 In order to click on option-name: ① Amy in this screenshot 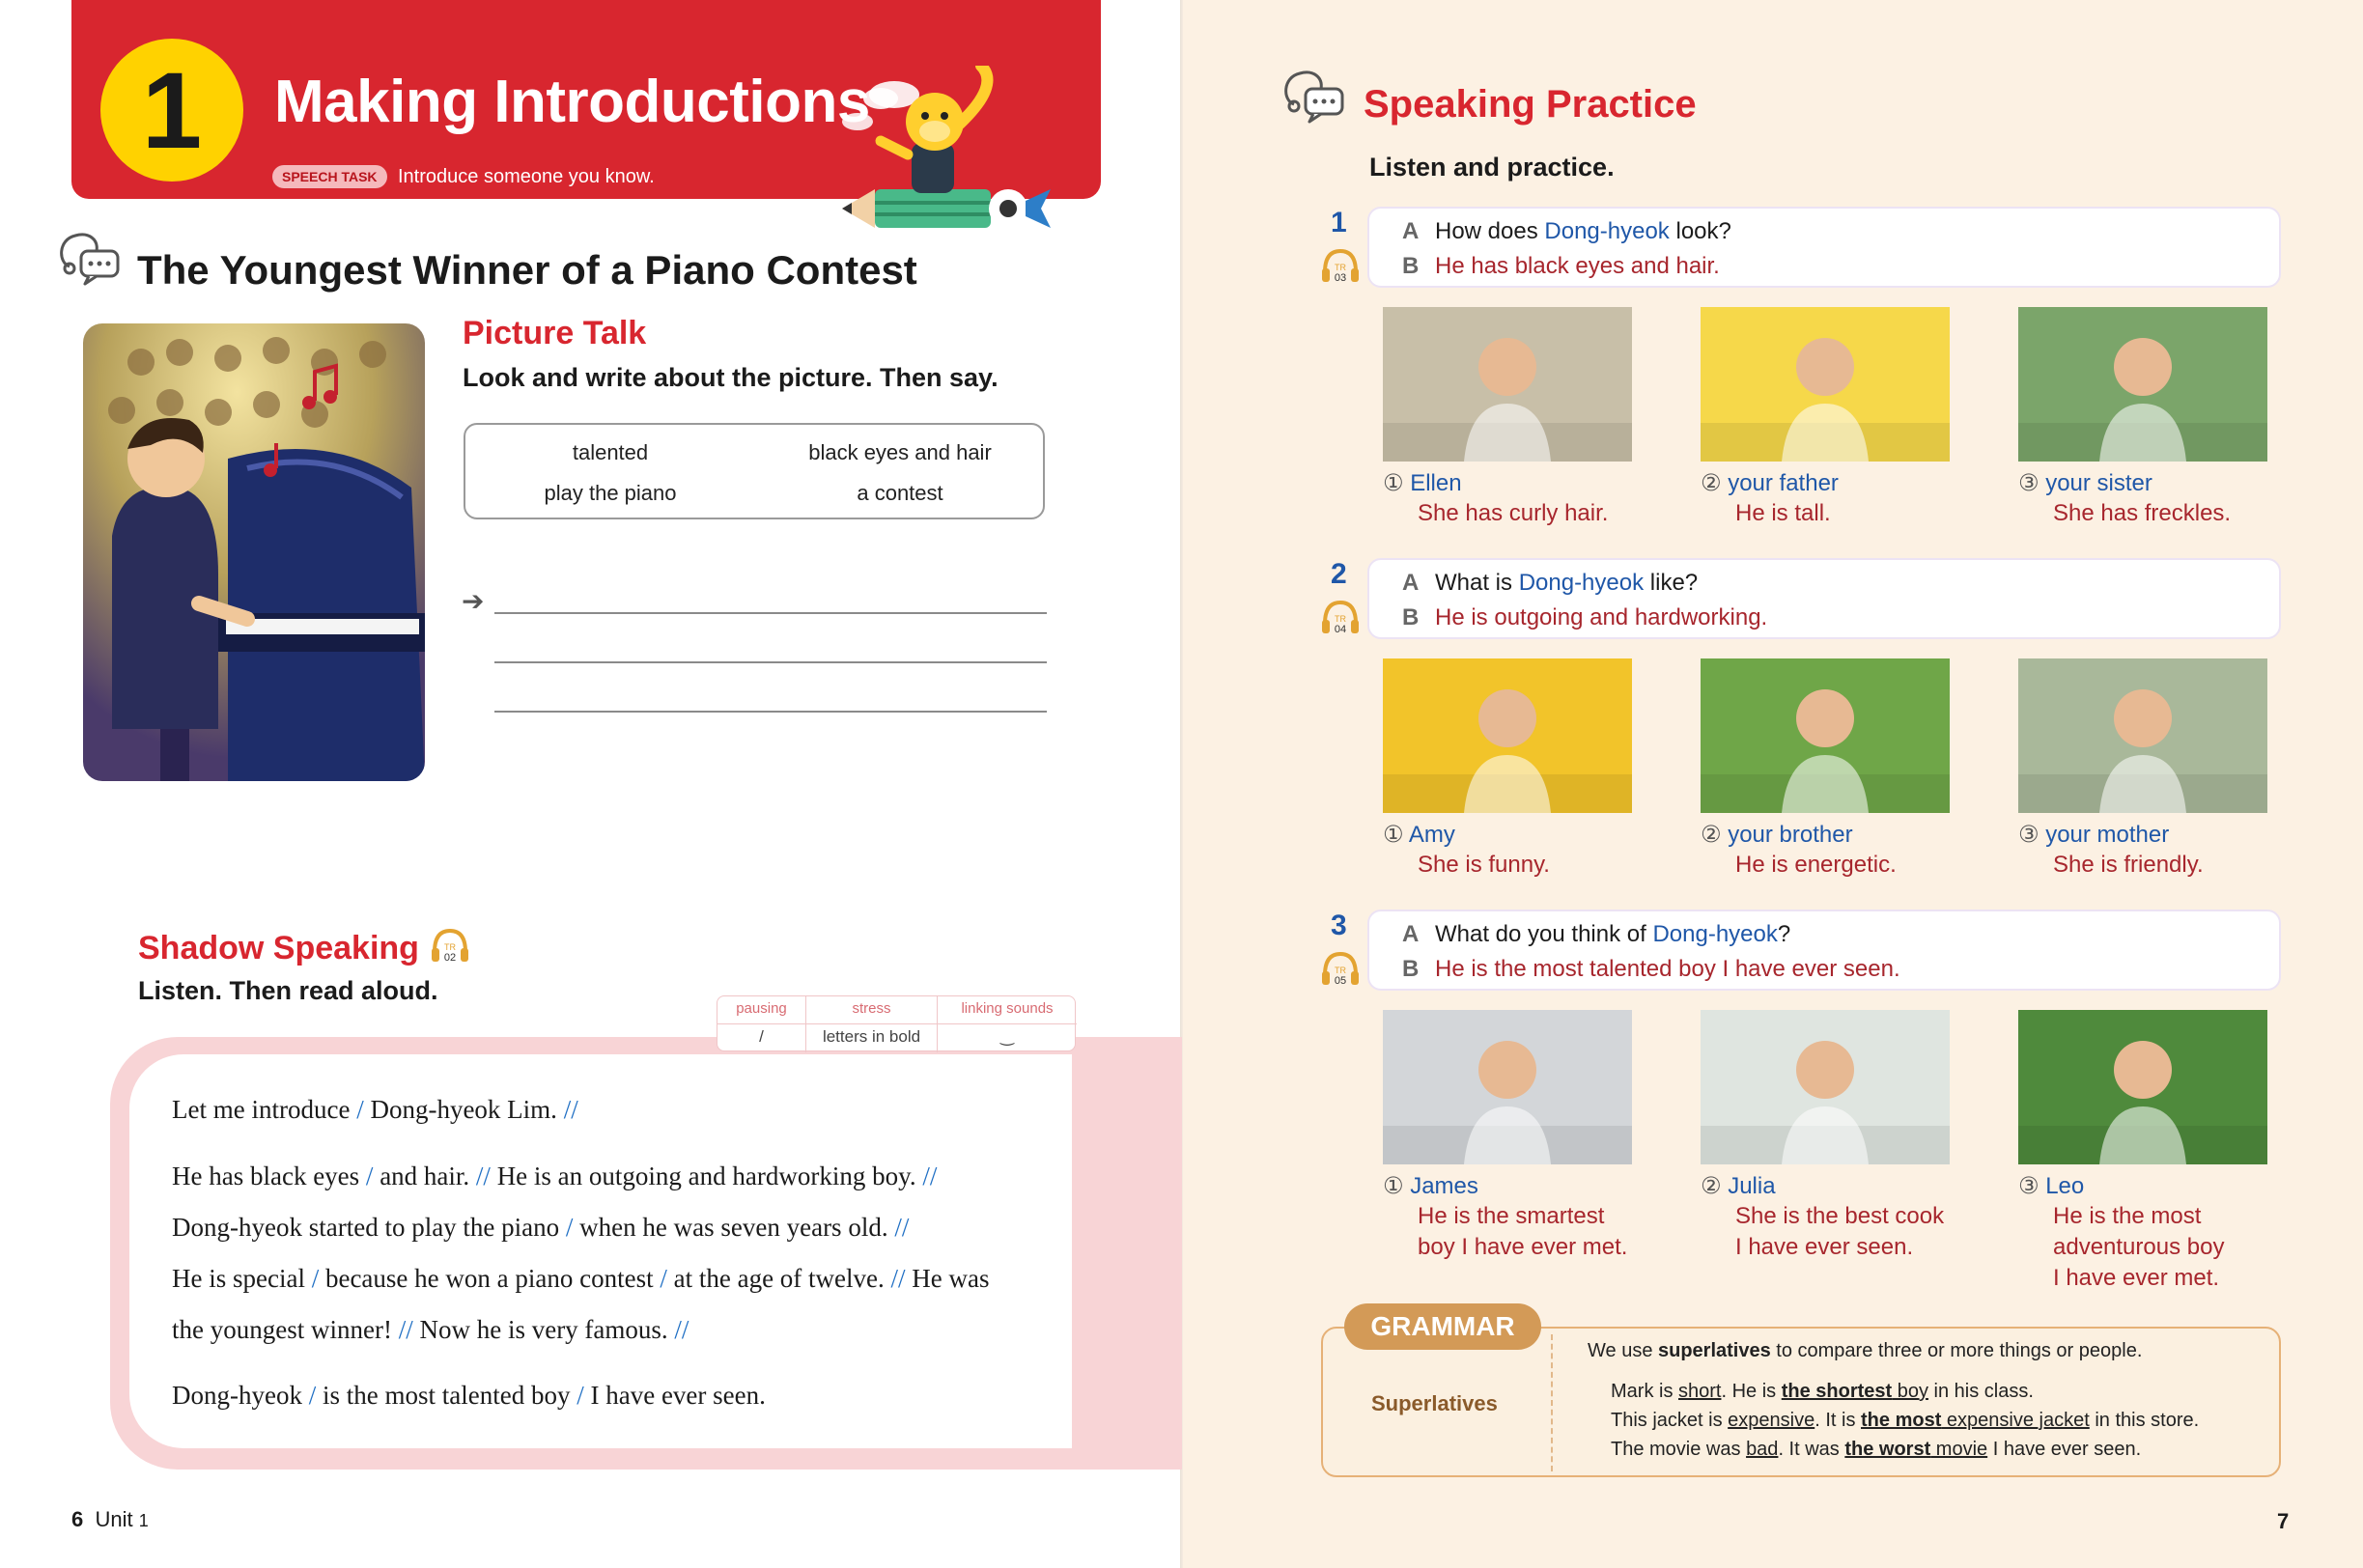, I will do `click(1419, 835)`.